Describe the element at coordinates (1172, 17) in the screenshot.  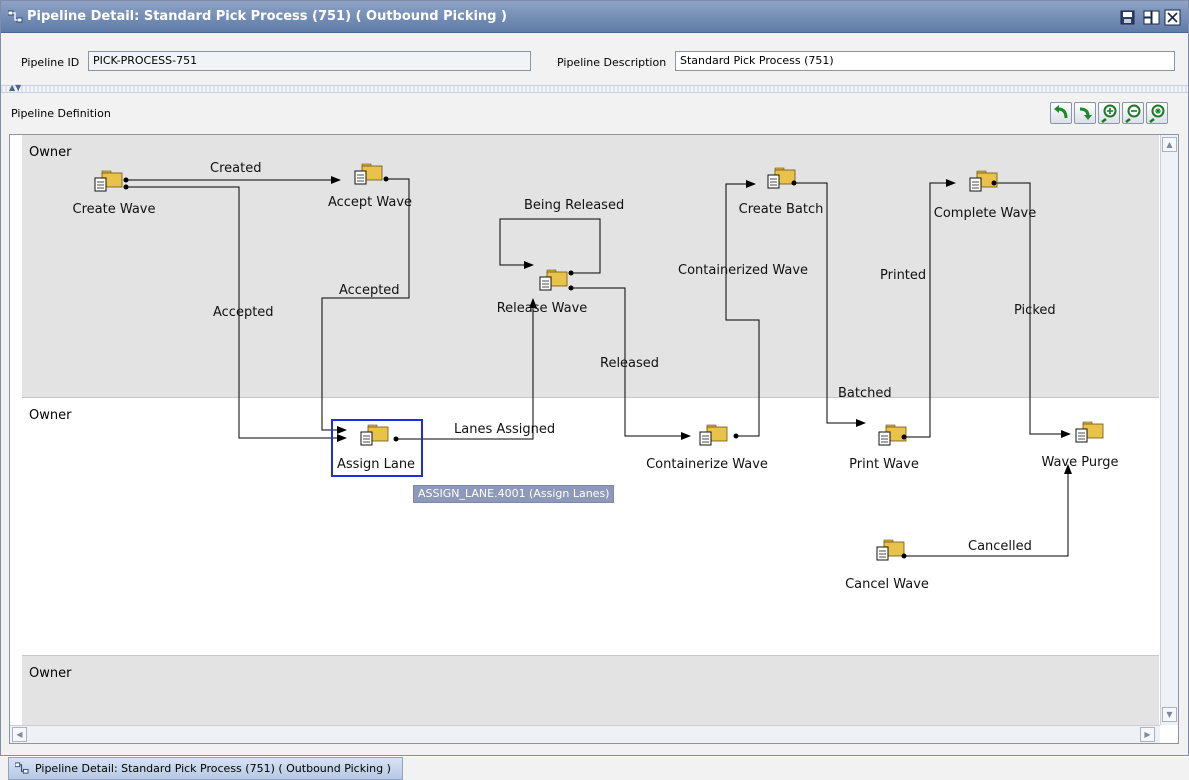
I see `close-icon` at that location.